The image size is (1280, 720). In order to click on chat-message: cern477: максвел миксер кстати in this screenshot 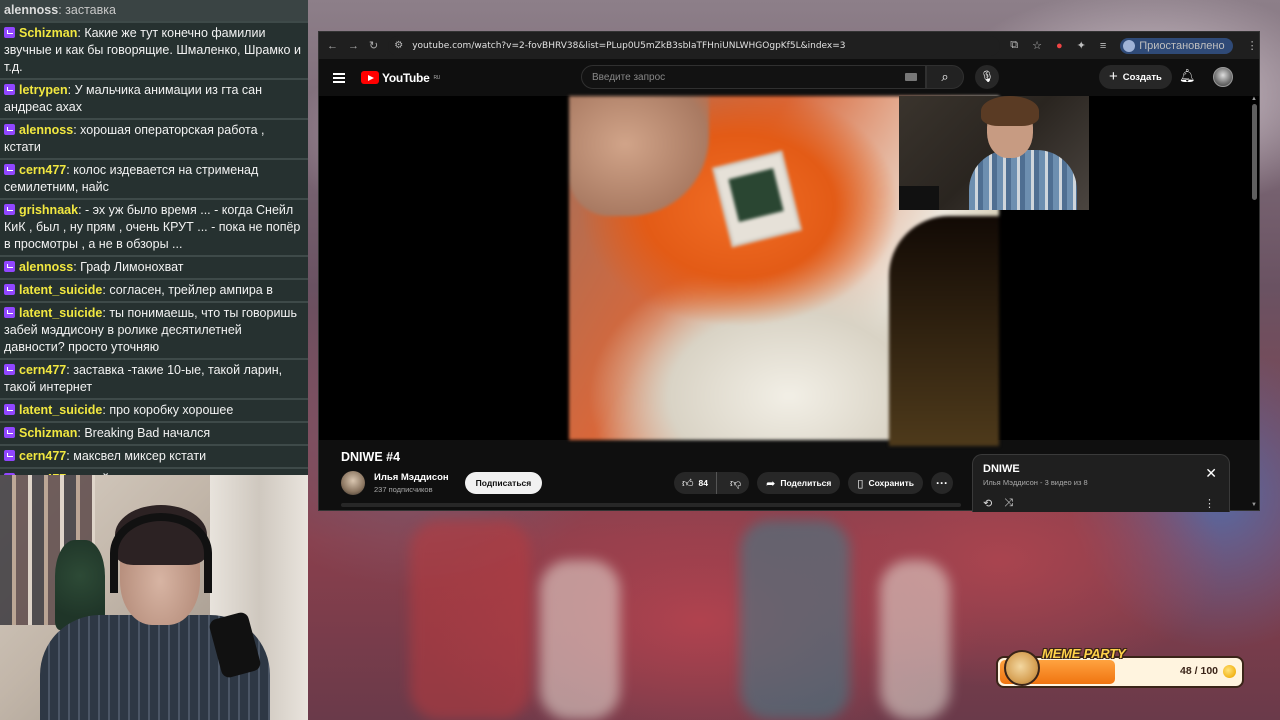, I will do `click(154, 457)`.